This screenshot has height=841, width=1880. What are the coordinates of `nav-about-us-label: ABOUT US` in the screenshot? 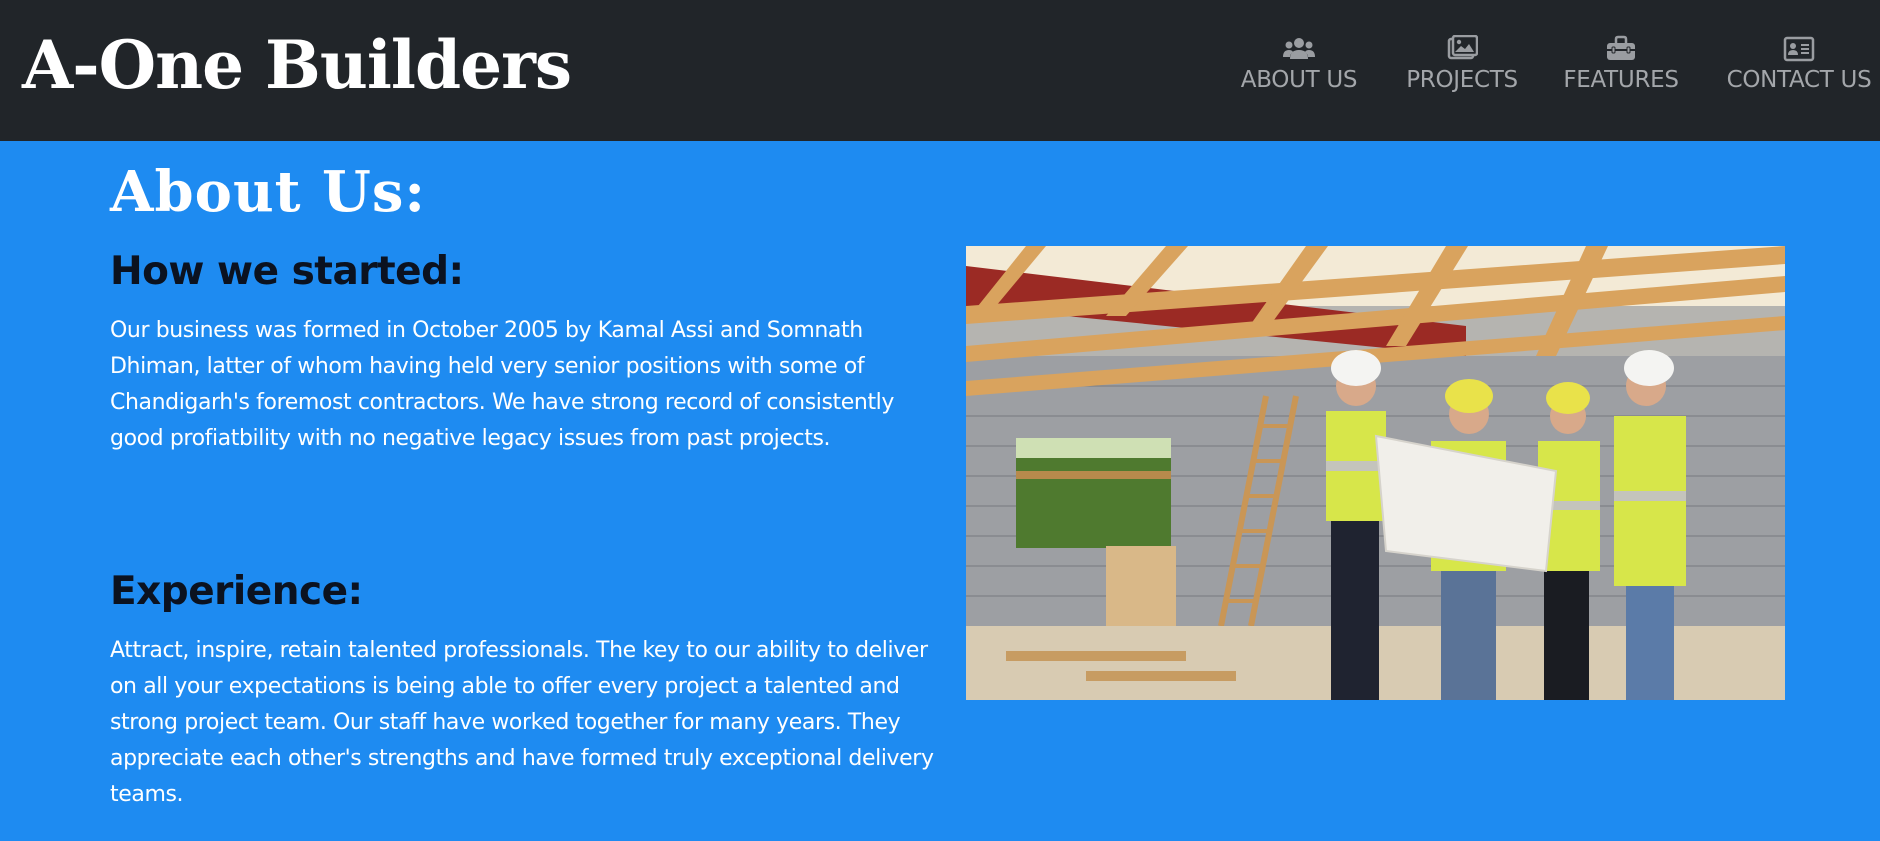 It's located at (1299, 80).